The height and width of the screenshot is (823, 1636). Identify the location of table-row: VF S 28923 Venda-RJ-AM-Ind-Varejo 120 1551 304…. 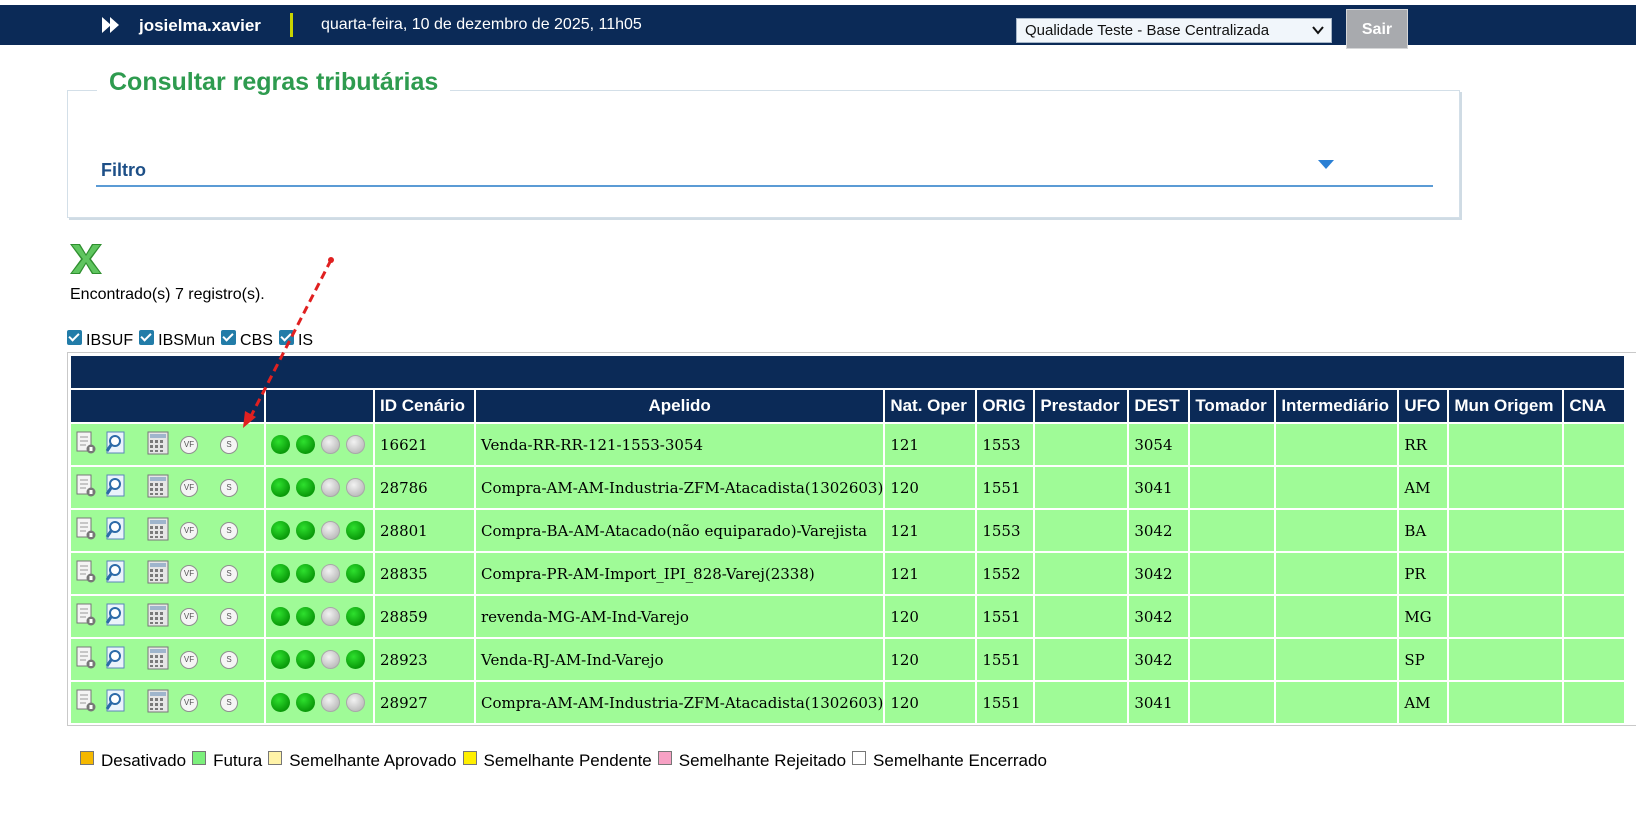
(848, 659).